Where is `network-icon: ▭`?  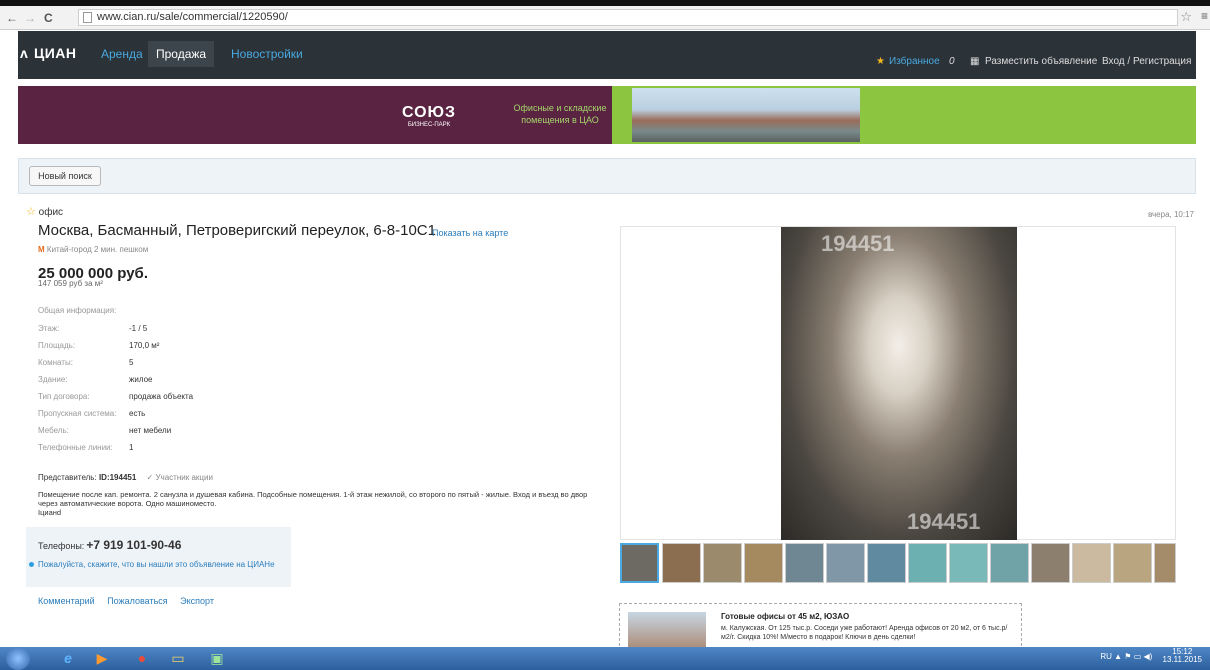
network-icon: ▭ is located at coordinates (1138, 656).